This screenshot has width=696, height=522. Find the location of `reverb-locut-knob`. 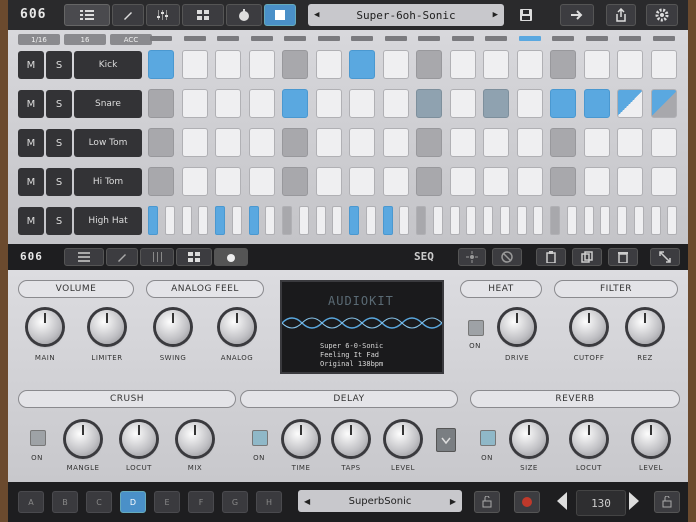

reverb-locut-knob is located at coordinates (589, 439).